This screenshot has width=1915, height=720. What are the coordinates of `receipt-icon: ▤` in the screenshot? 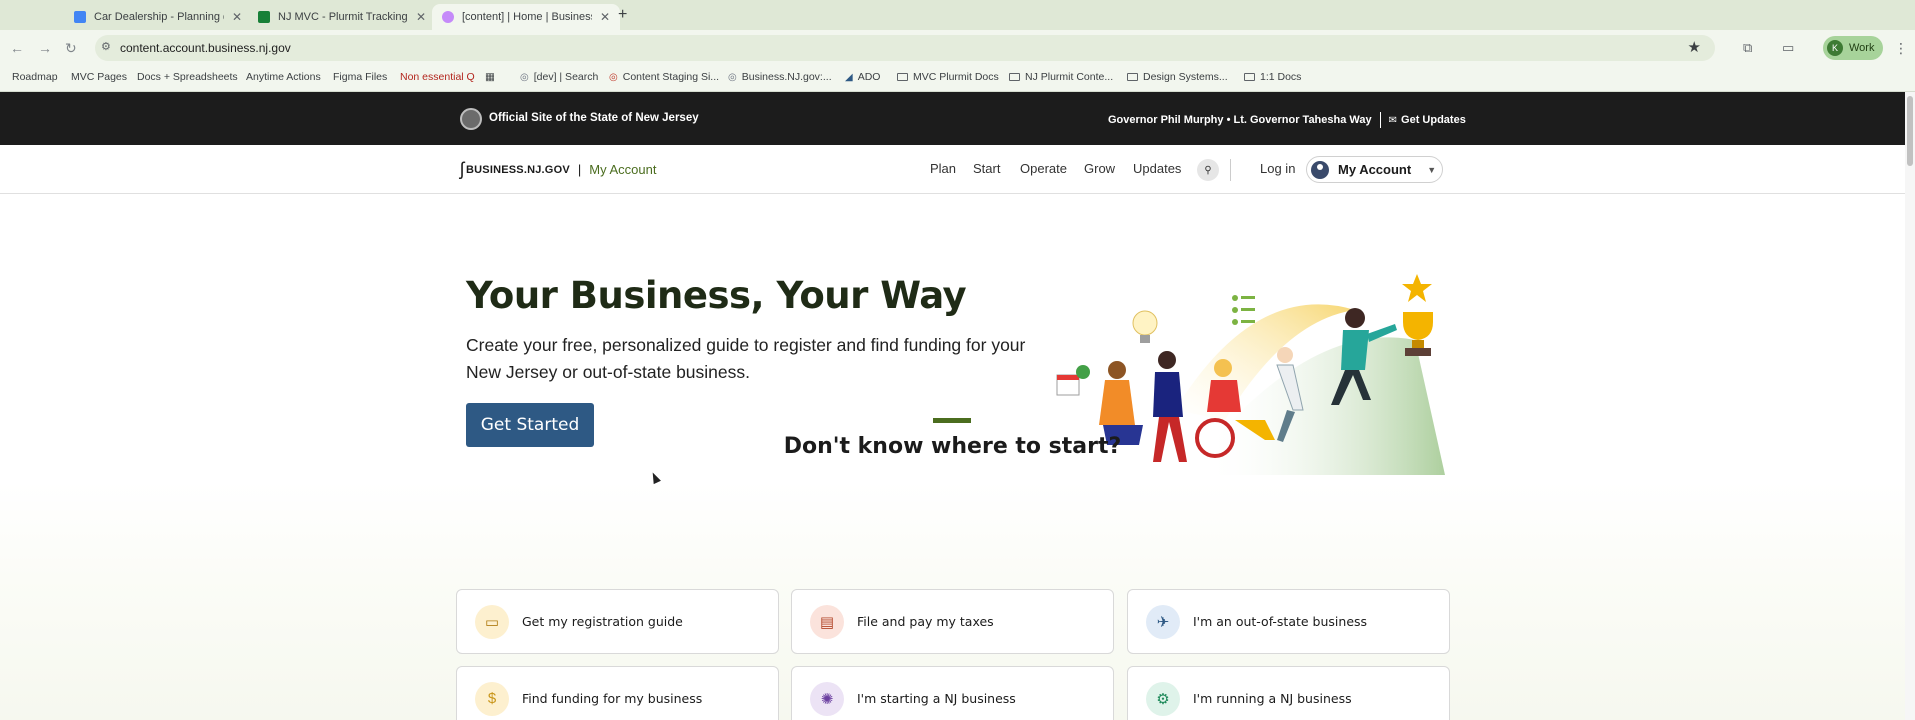 It's located at (827, 621).